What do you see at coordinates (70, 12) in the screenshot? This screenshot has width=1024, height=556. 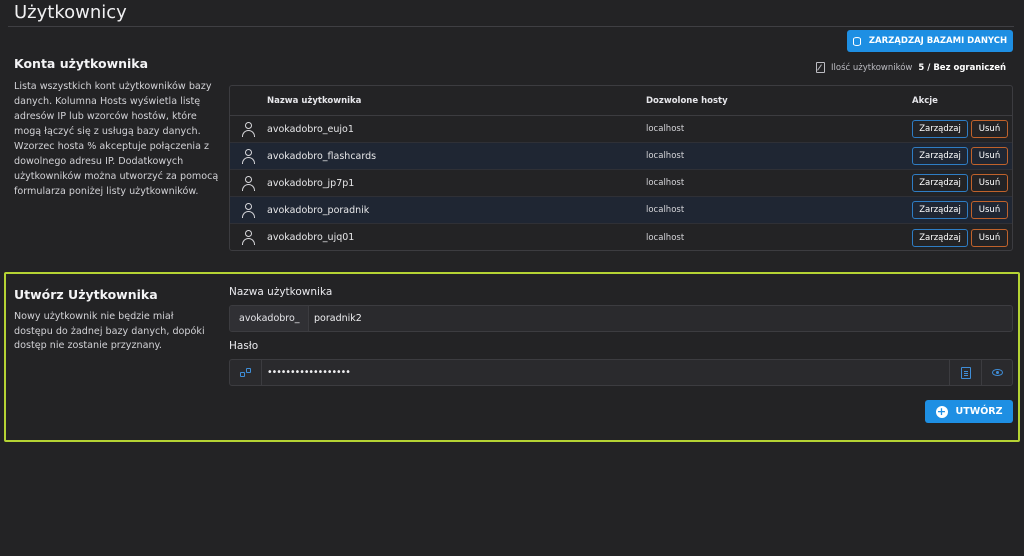 I see `page-title: Użytkownicy` at bounding box center [70, 12].